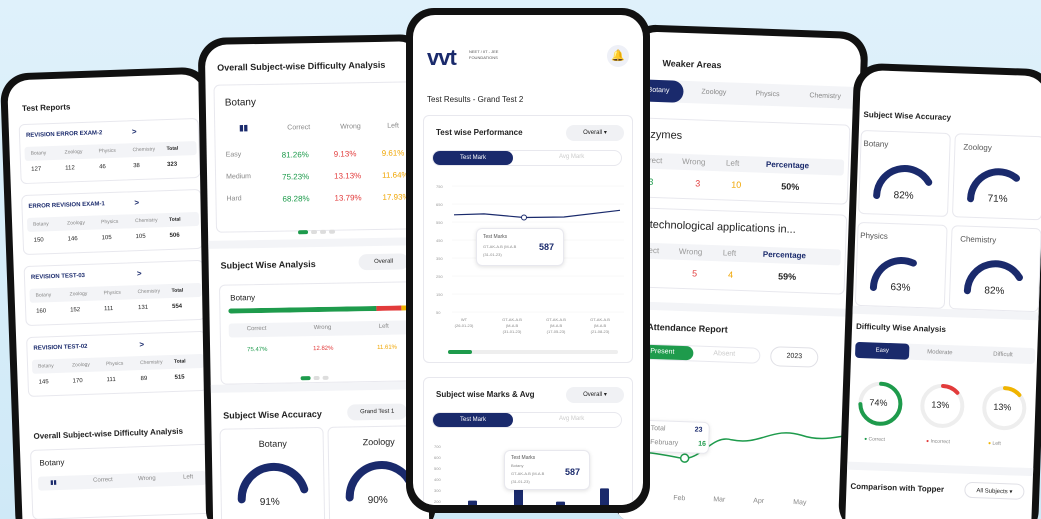 Image resolution: width=1041 pixels, height=519 pixels. Describe the element at coordinates (825, 96) in the screenshot. I see `tab-chemistry: Chemistry` at that location.